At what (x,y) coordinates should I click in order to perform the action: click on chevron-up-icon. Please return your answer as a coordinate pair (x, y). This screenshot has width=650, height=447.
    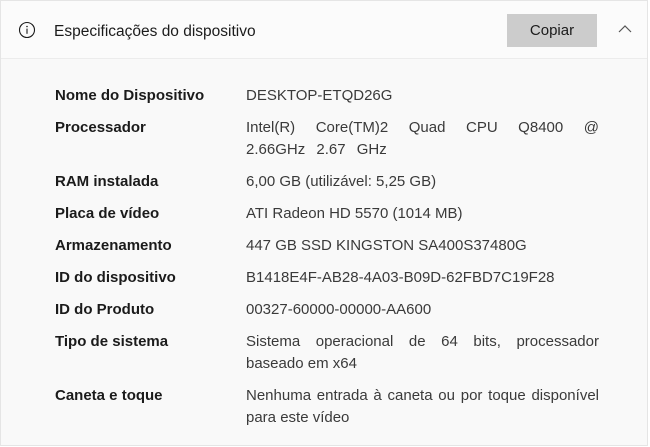
    Looking at the image, I should click on (625, 29).